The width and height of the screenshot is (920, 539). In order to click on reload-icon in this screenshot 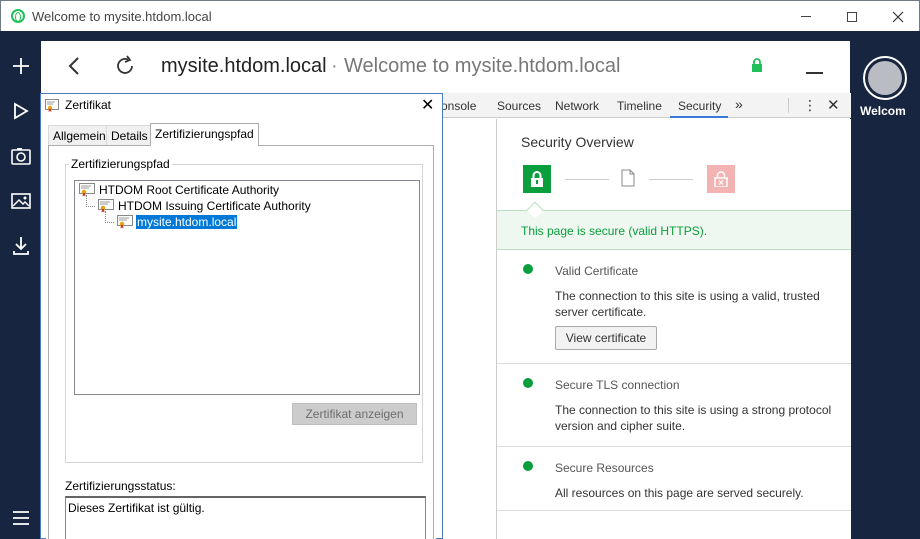, I will do `click(125, 66)`.